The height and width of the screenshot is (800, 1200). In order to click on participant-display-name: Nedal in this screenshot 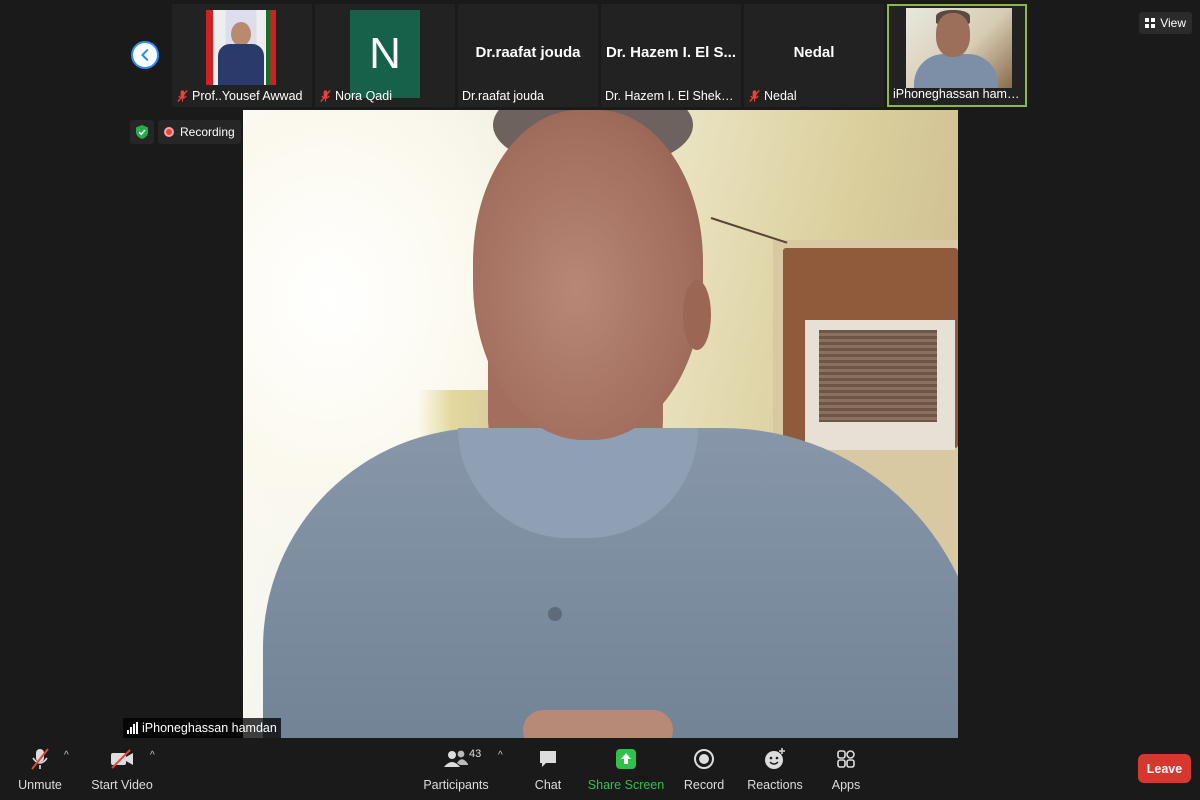, I will do `click(814, 52)`.